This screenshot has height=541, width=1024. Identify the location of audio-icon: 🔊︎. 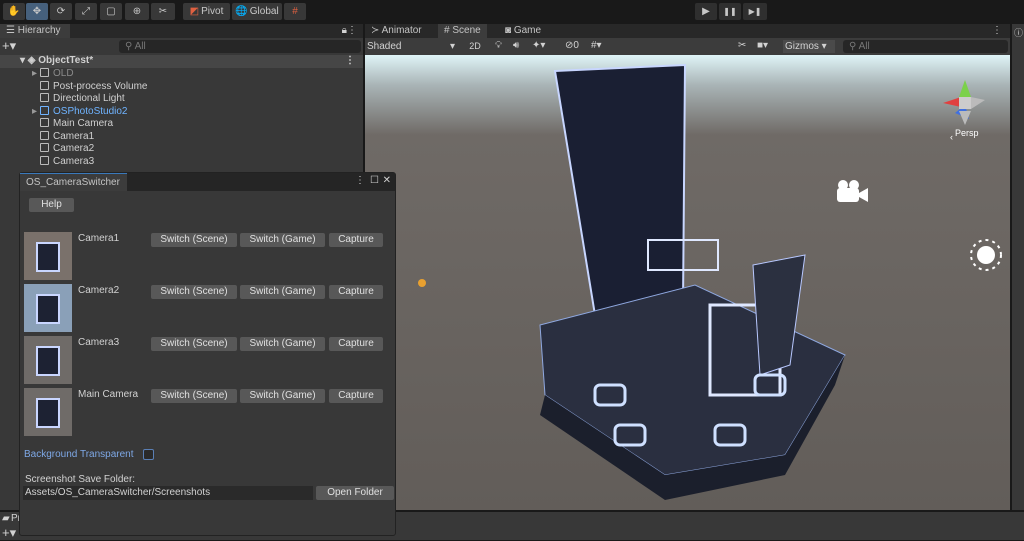
(516, 45).